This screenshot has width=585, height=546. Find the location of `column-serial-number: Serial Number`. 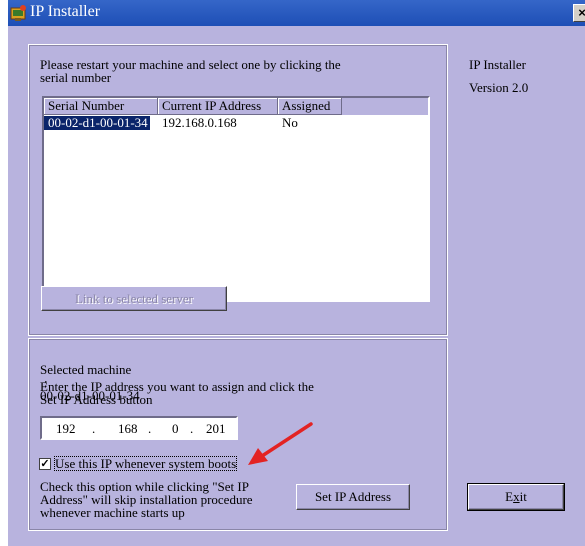

column-serial-number: Serial Number is located at coordinates (101, 106).